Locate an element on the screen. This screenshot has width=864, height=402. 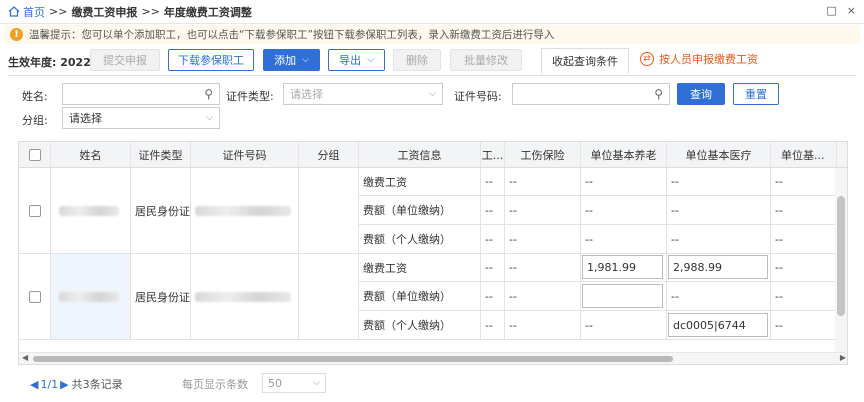
year-value: 2022 is located at coordinates (75, 62).